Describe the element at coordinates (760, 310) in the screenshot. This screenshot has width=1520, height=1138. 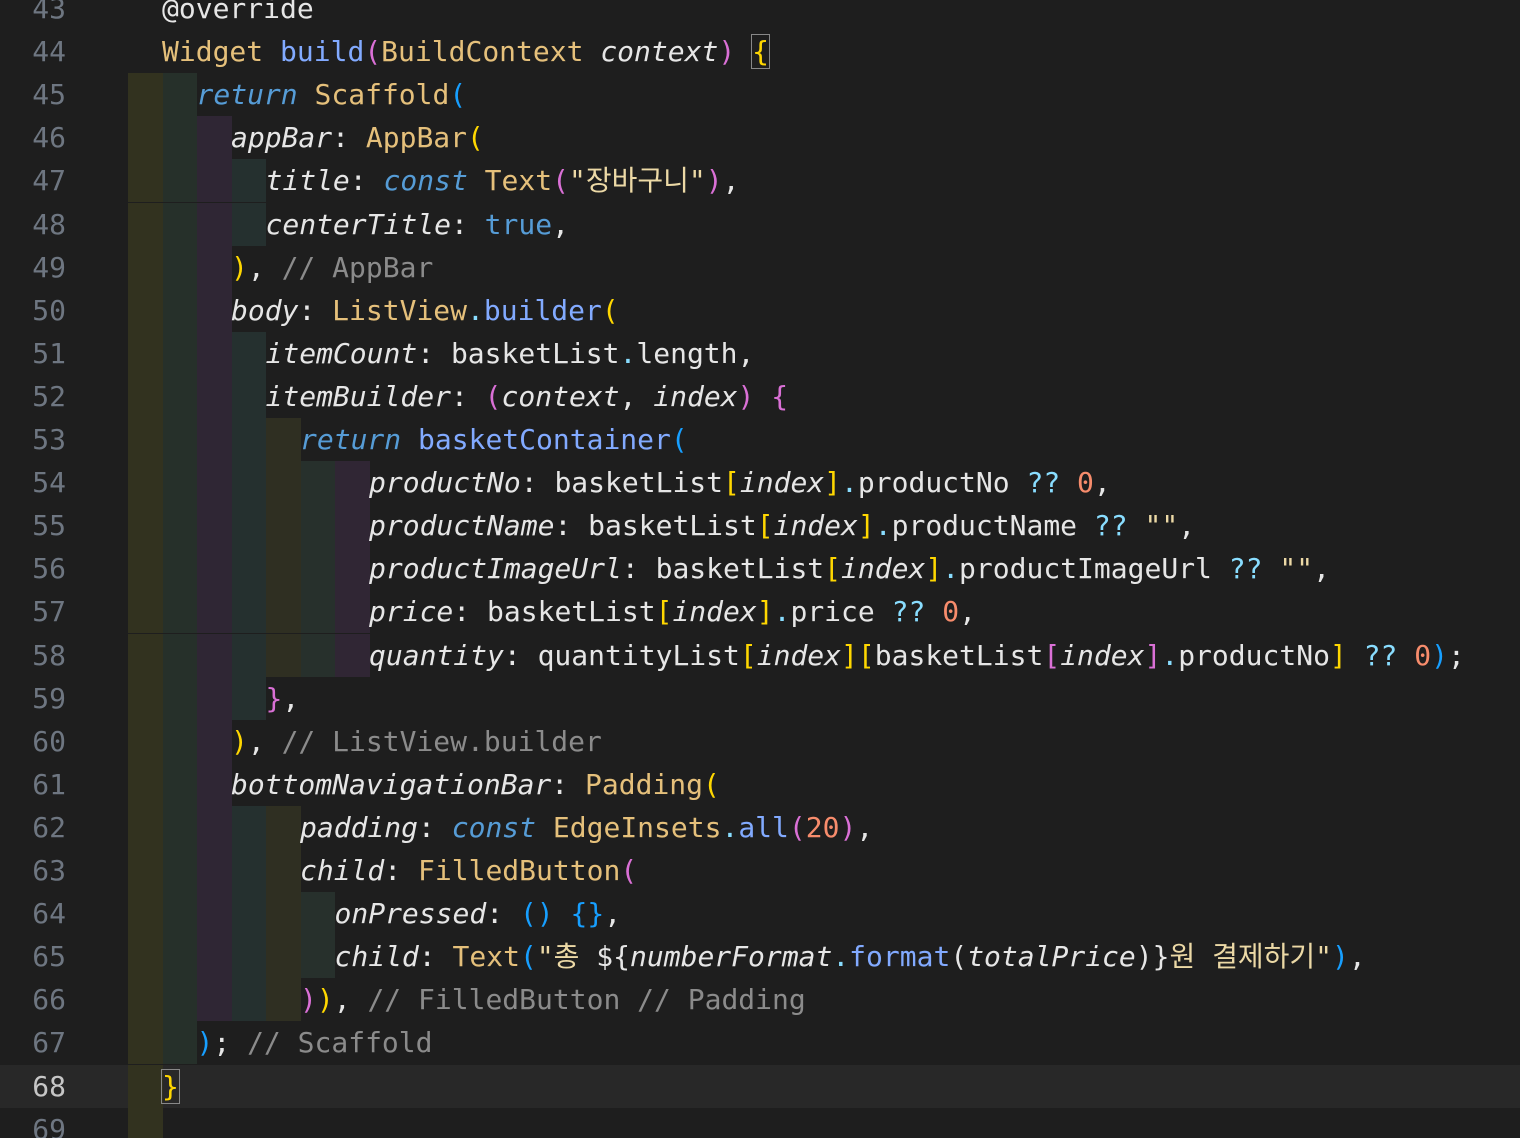
I see `code-line: 50 body: ListView.builder(` at that location.